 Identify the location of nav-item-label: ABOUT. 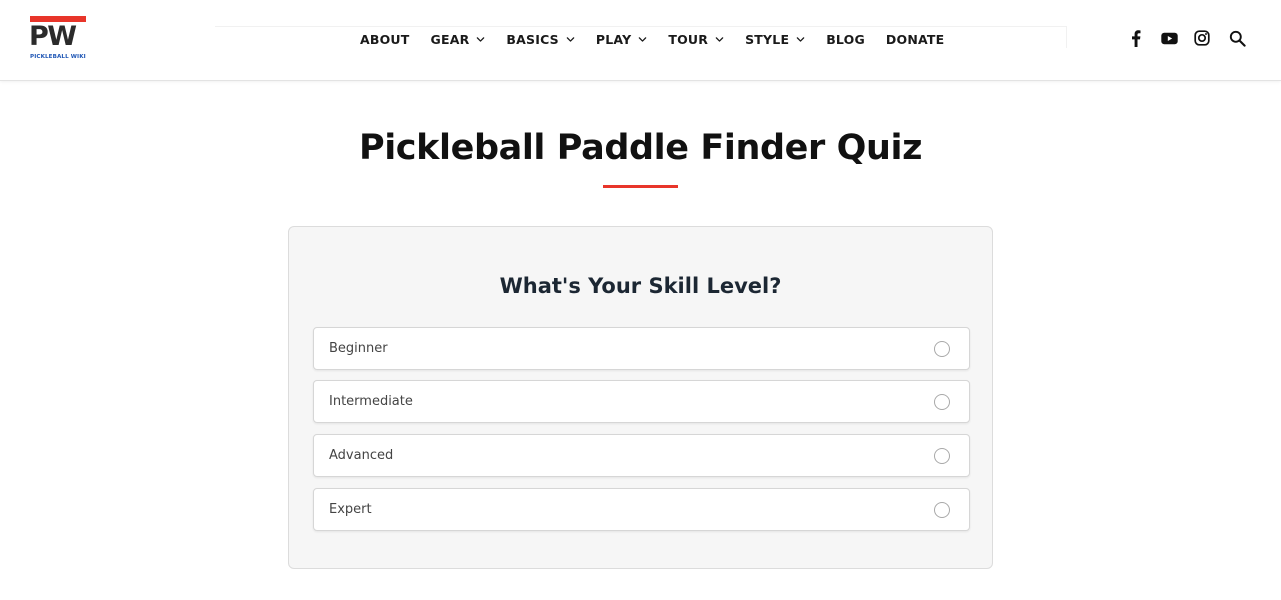
(385, 39).